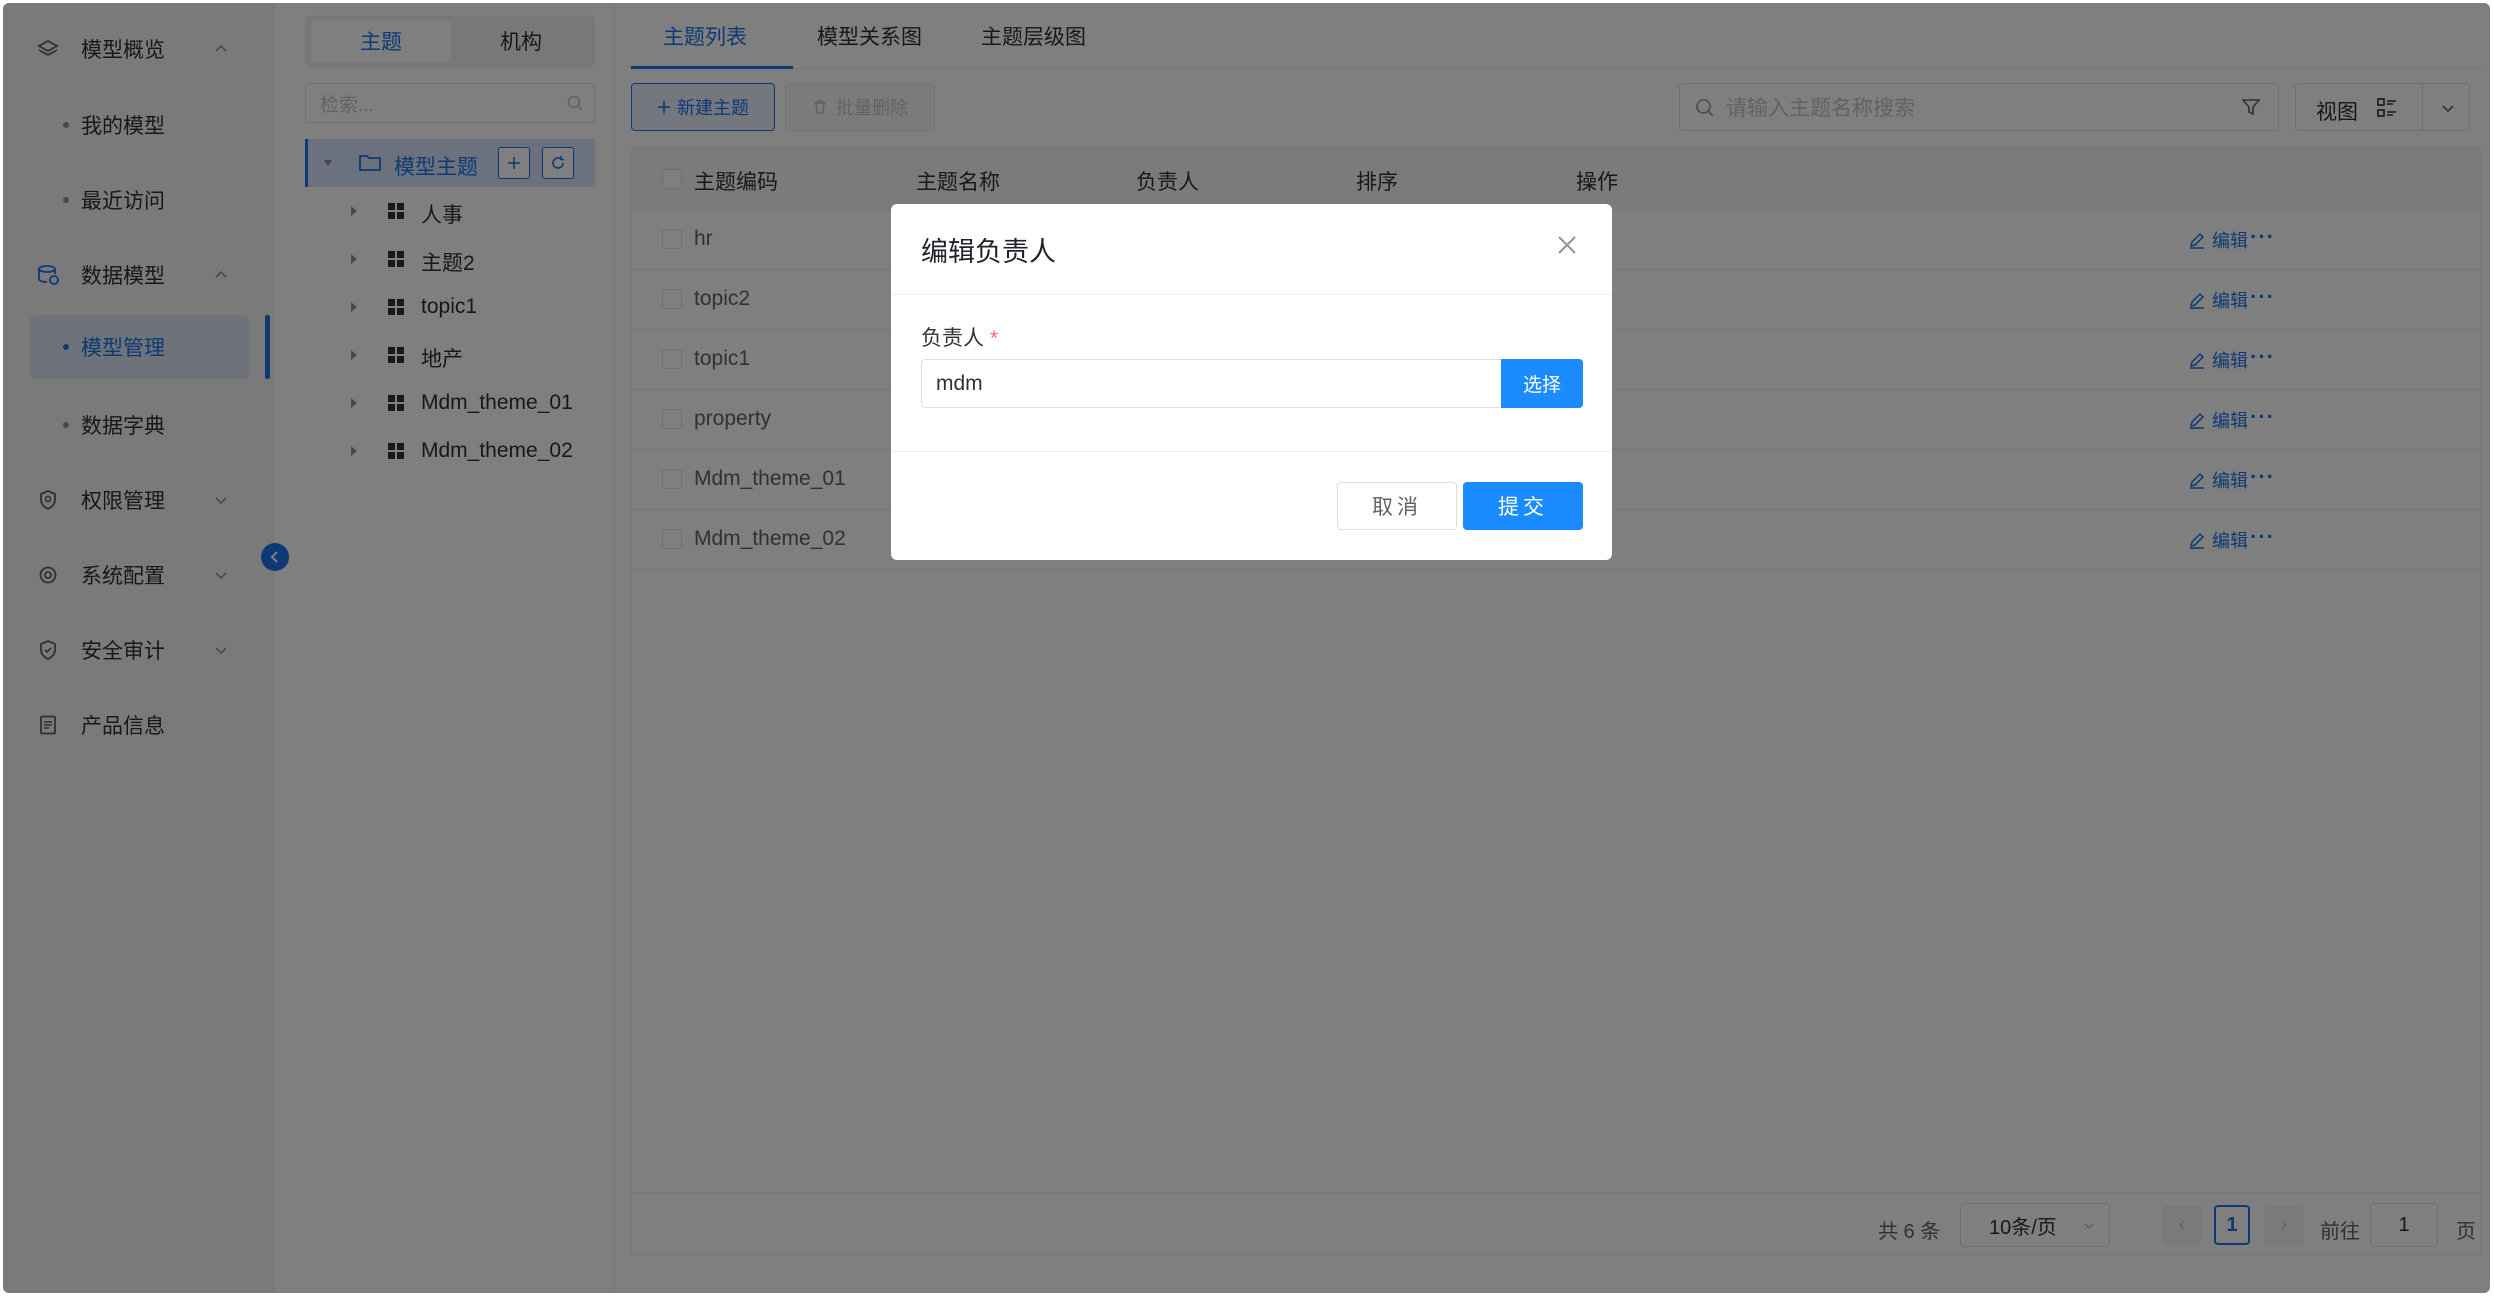 The height and width of the screenshot is (1297, 2494). I want to click on dialog-title: 编辑负责人, so click(988, 252).